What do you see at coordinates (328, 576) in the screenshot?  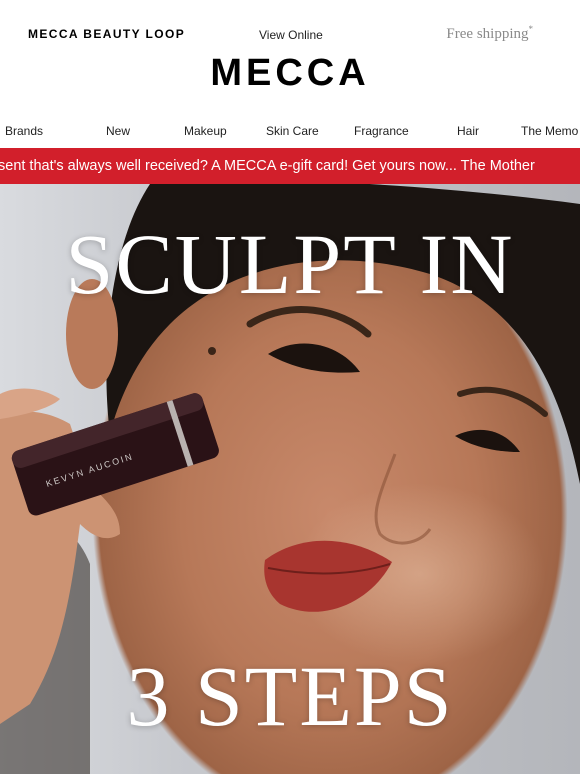 I see `lips` at bounding box center [328, 576].